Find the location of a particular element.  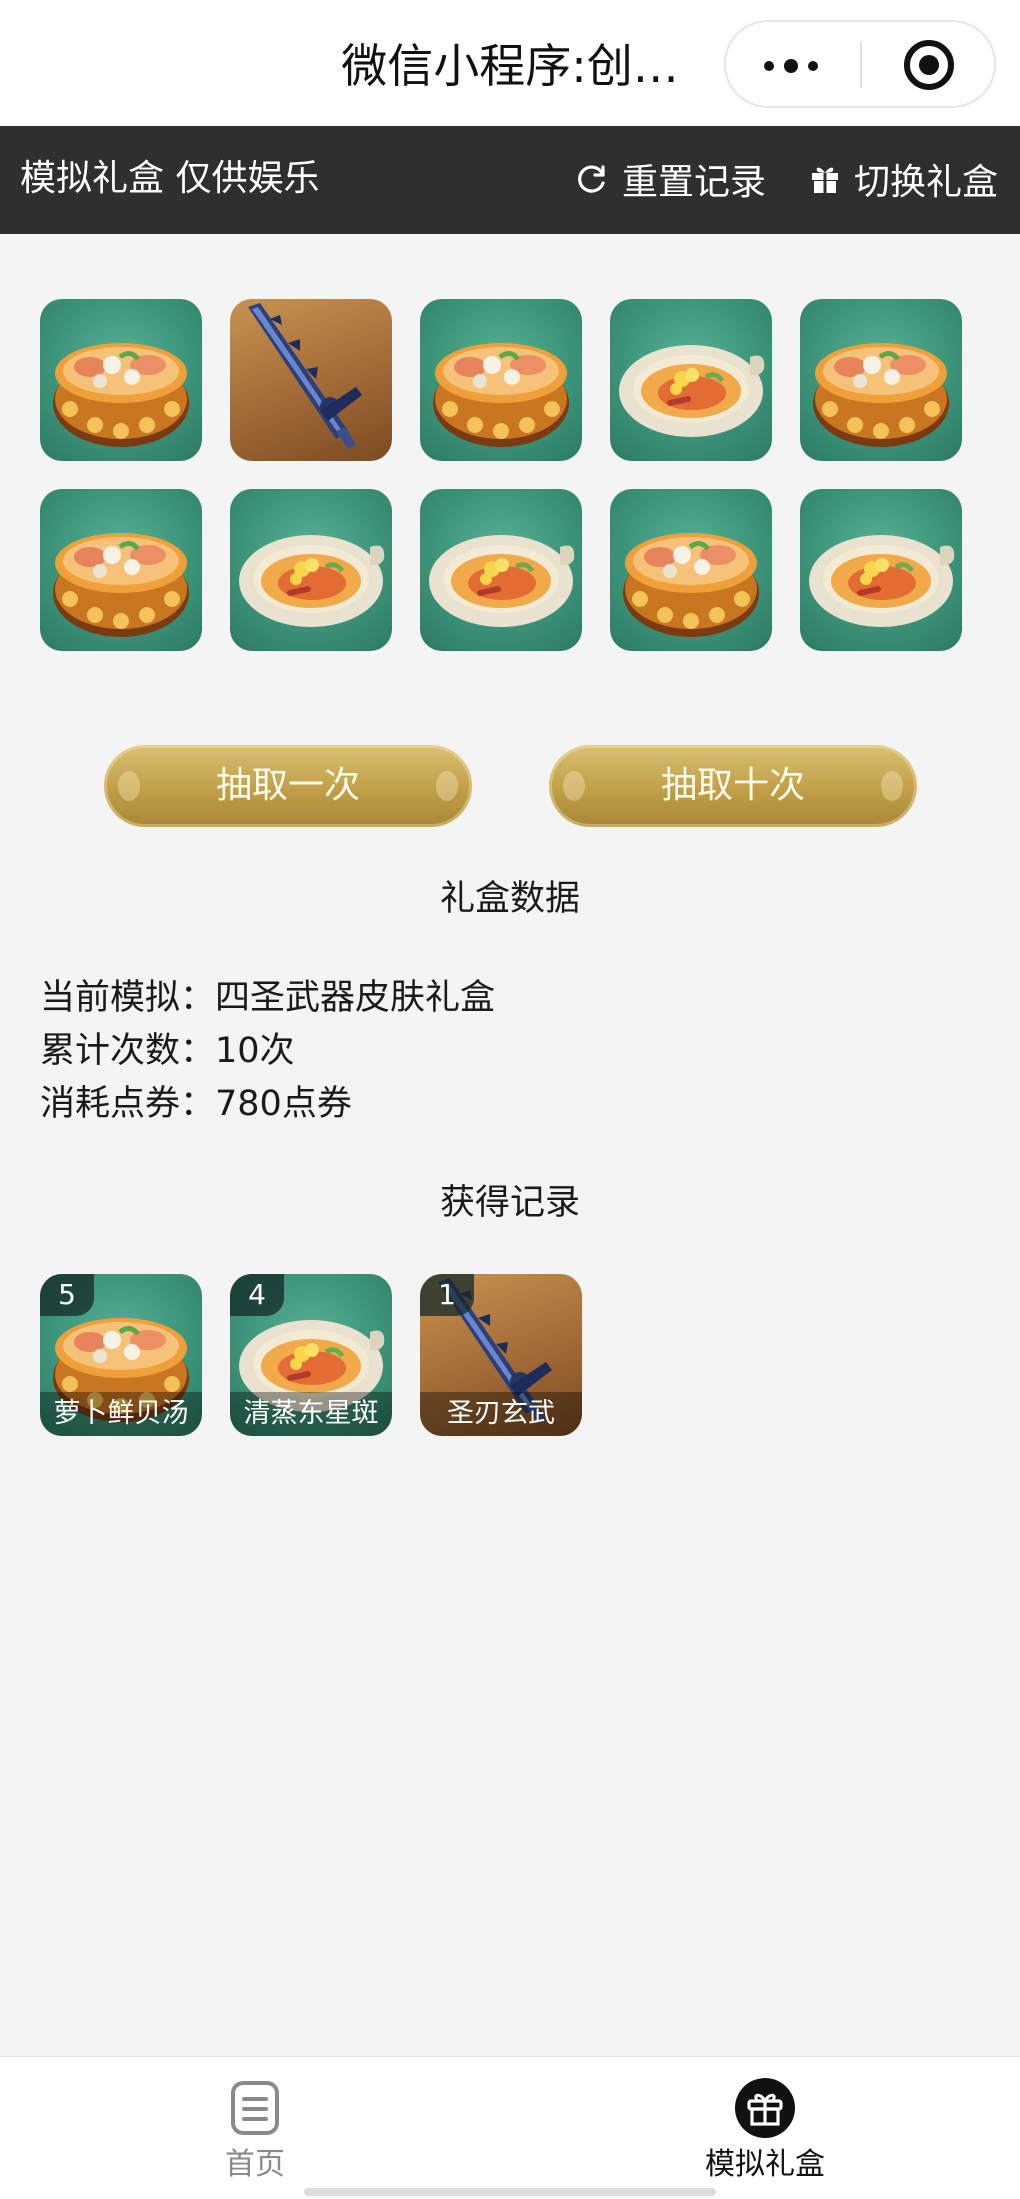

tab-giftbox-label: 模拟礼盒 is located at coordinates (765, 2164).